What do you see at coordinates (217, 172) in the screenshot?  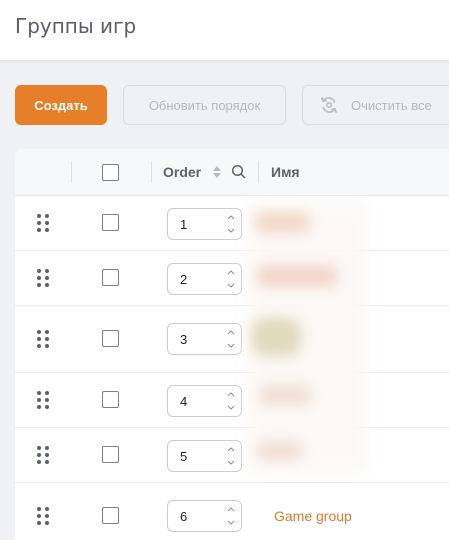 I see `sort-icon` at bounding box center [217, 172].